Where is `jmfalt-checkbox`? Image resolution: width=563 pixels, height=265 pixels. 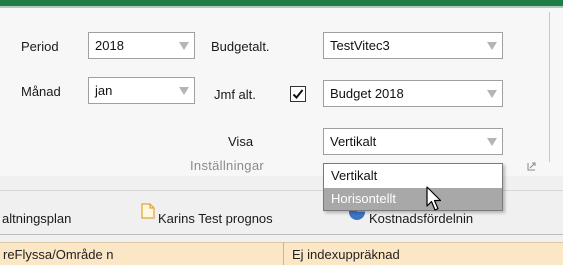 jmfalt-checkbox is located at coordinates (298, 94).